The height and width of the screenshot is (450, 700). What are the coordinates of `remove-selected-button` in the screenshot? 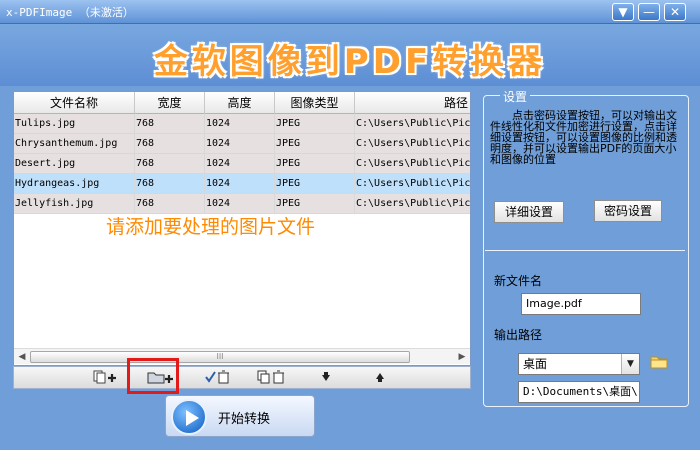 It's located at (218, 378).